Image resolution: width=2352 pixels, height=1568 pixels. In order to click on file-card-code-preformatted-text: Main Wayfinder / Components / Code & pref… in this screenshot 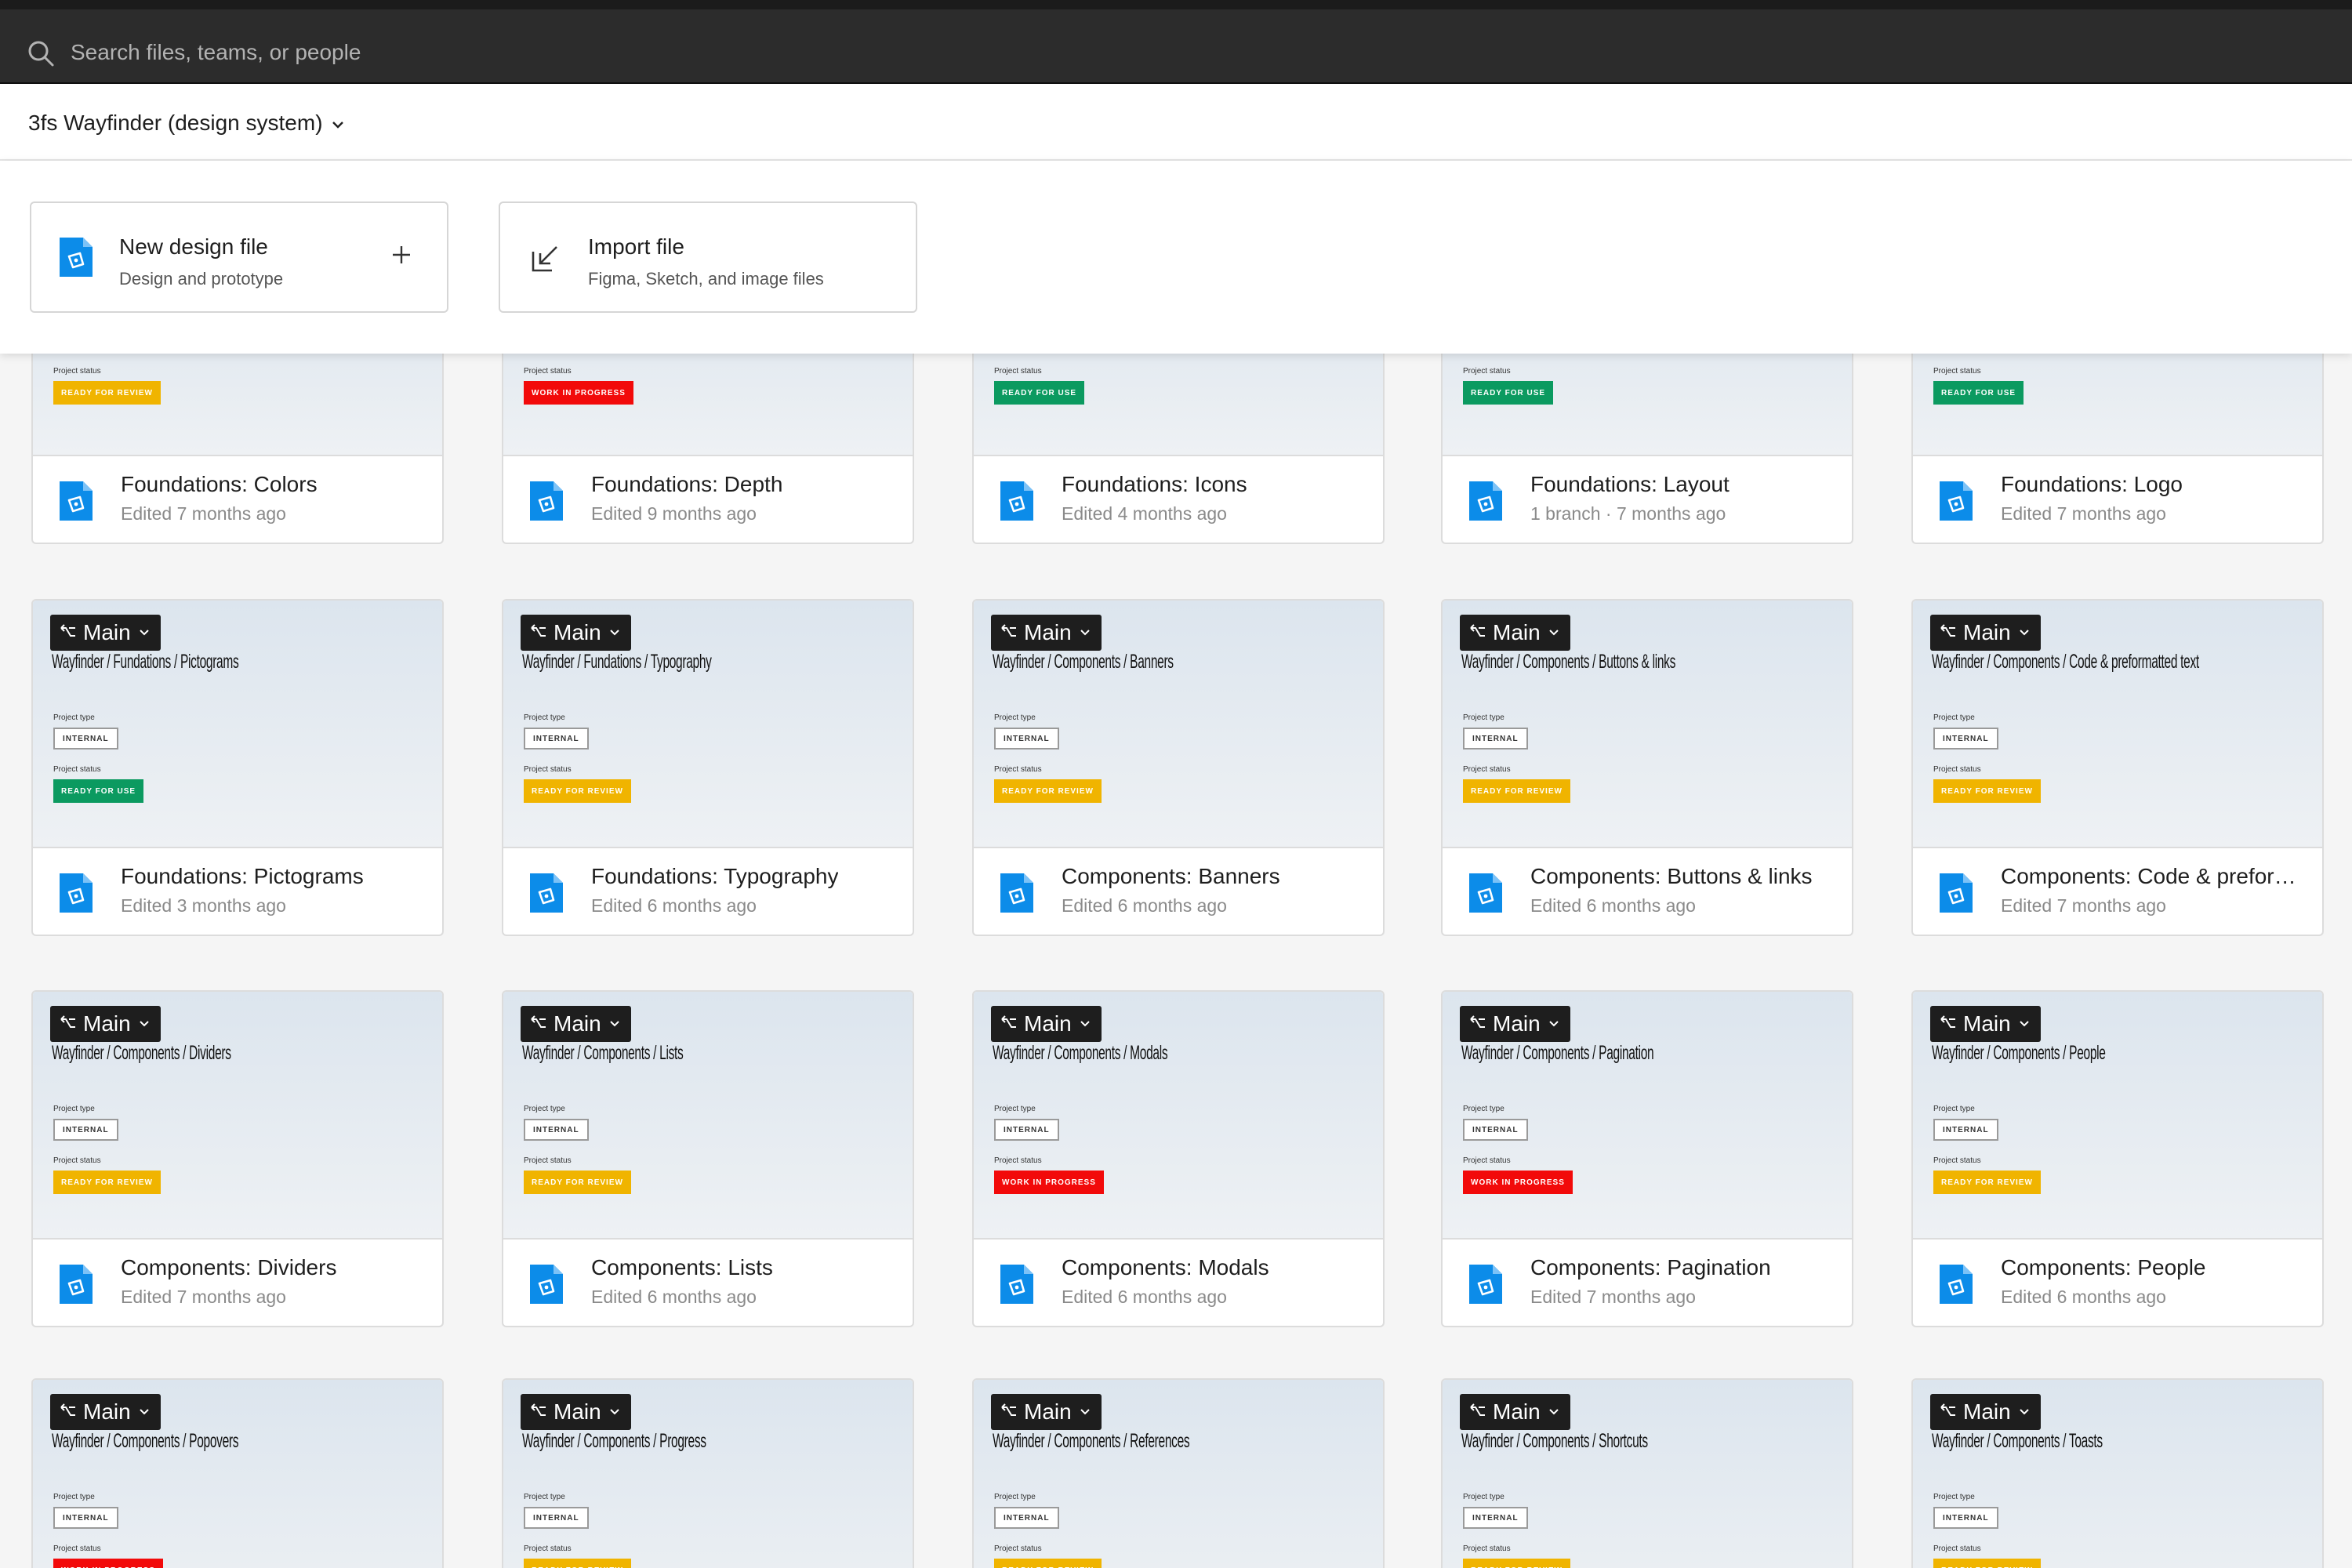, I will do `click(2117, 767)`.